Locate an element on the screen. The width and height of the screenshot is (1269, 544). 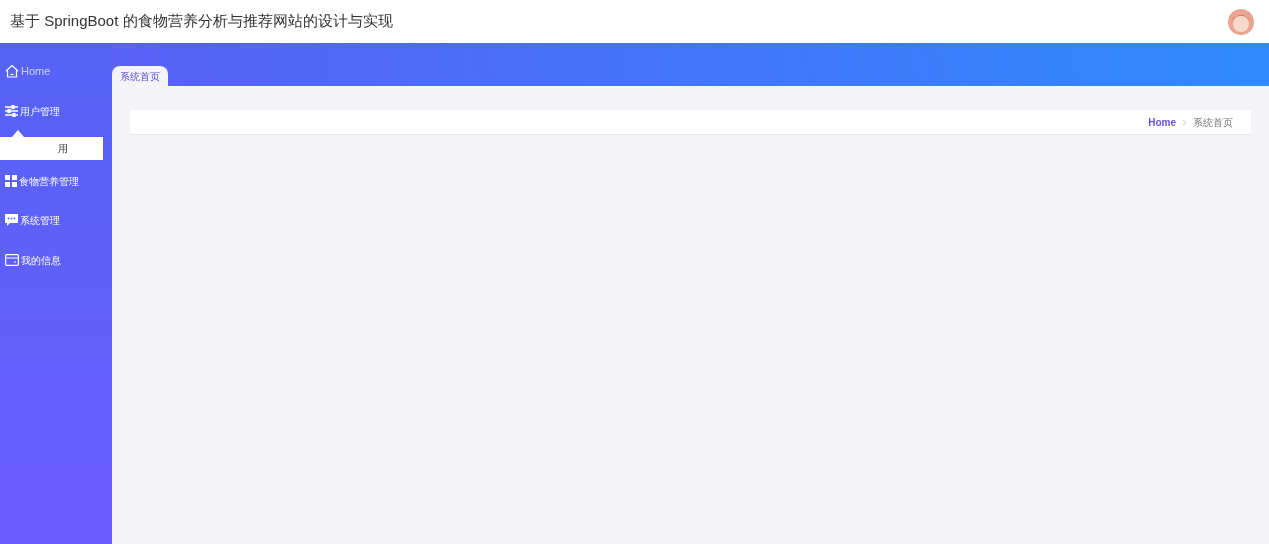
submenu-item: 用 is located at coordinates (62, 148).